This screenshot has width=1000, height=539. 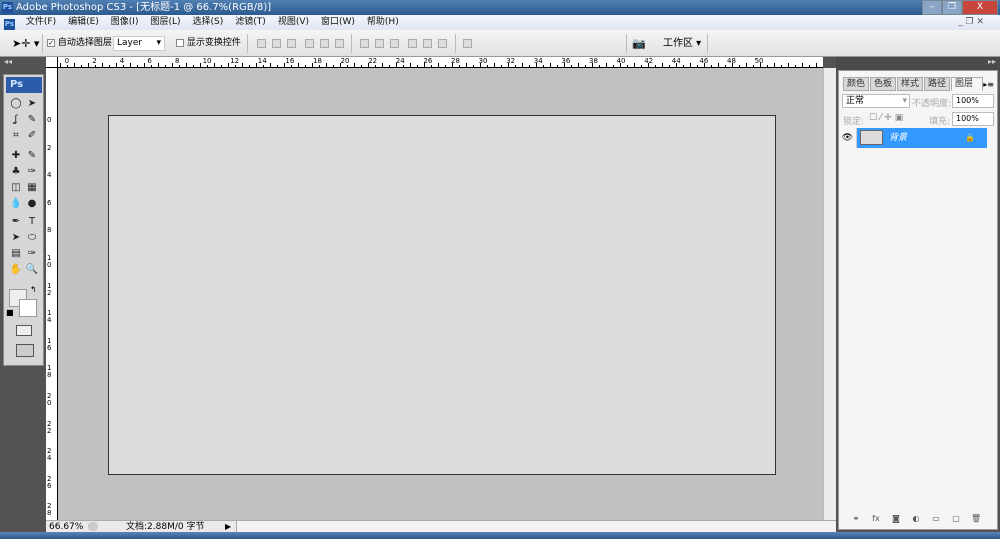 What do you see at coordinates (32, 135) in the screenshot?
I see `slice-tool-icon: ✐` at bounding box center [32, 135].